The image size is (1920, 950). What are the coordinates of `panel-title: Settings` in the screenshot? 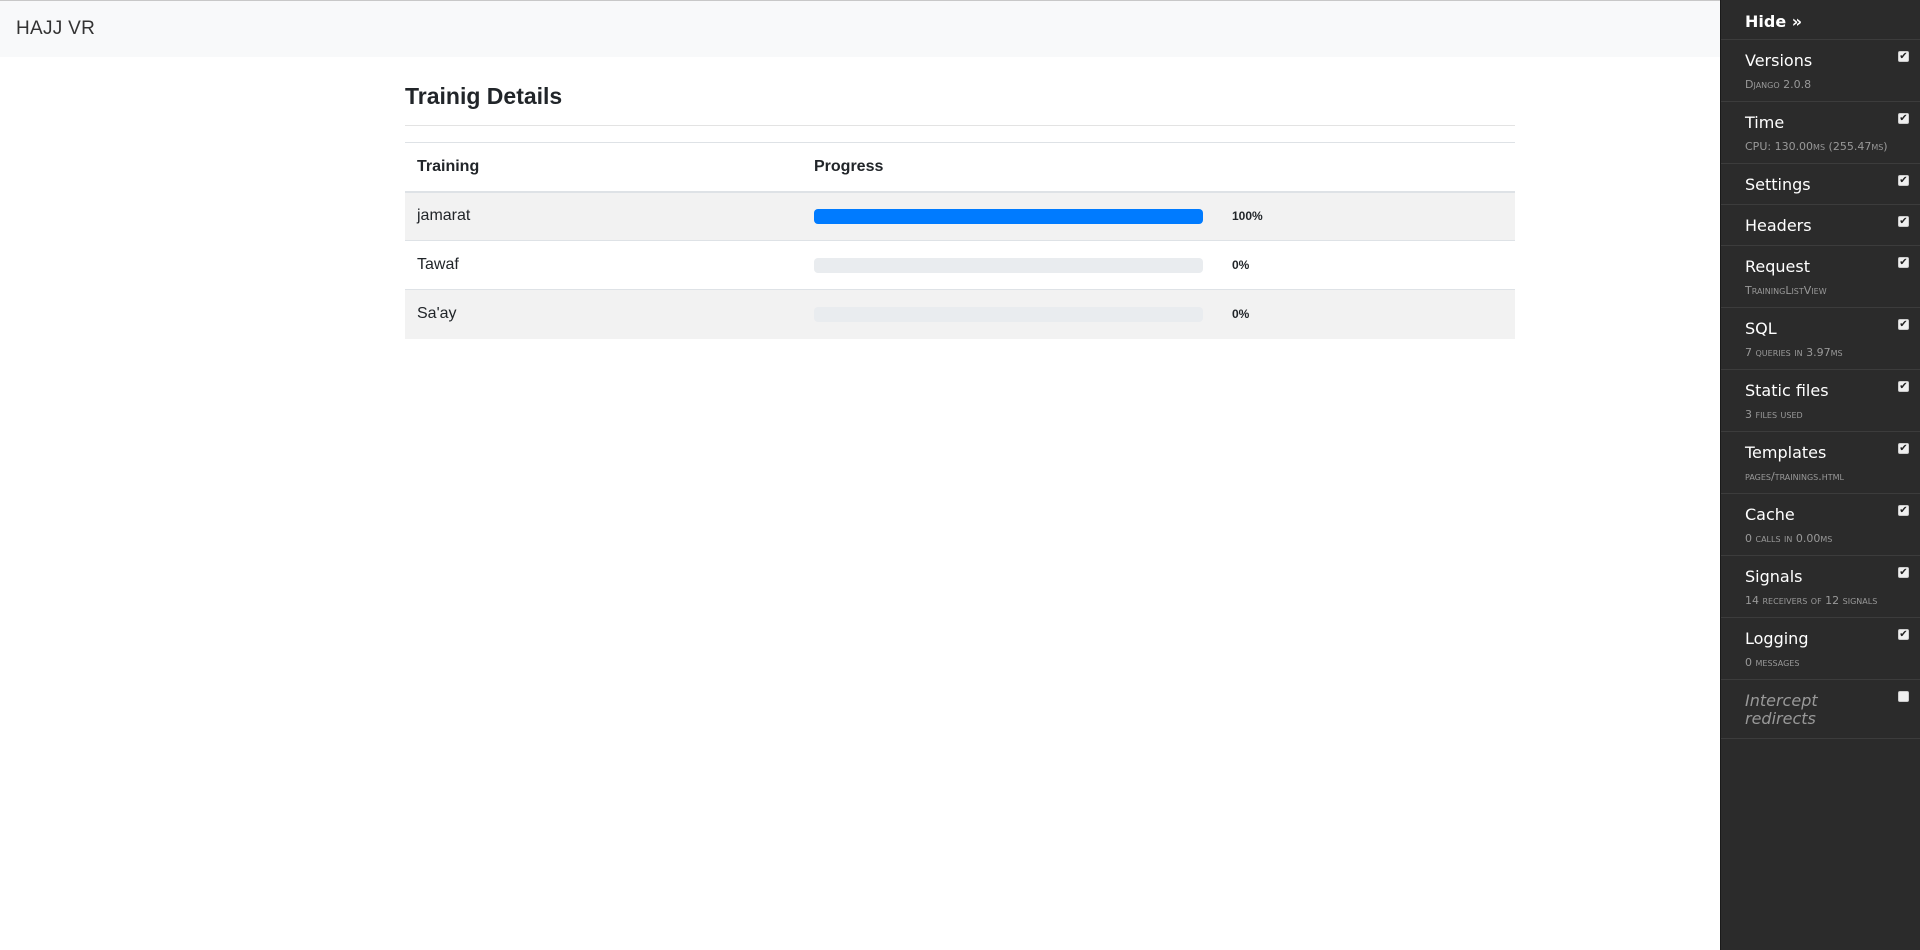 It's located at (1778, 184).